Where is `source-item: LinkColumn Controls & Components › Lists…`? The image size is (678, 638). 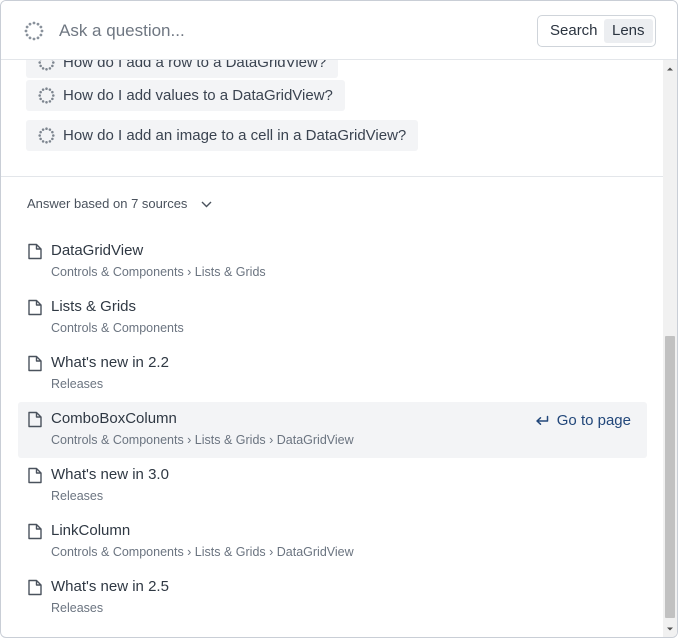
source-item: LinkColumn Controls & Components › Lists… is located at coordinates (332, 542).